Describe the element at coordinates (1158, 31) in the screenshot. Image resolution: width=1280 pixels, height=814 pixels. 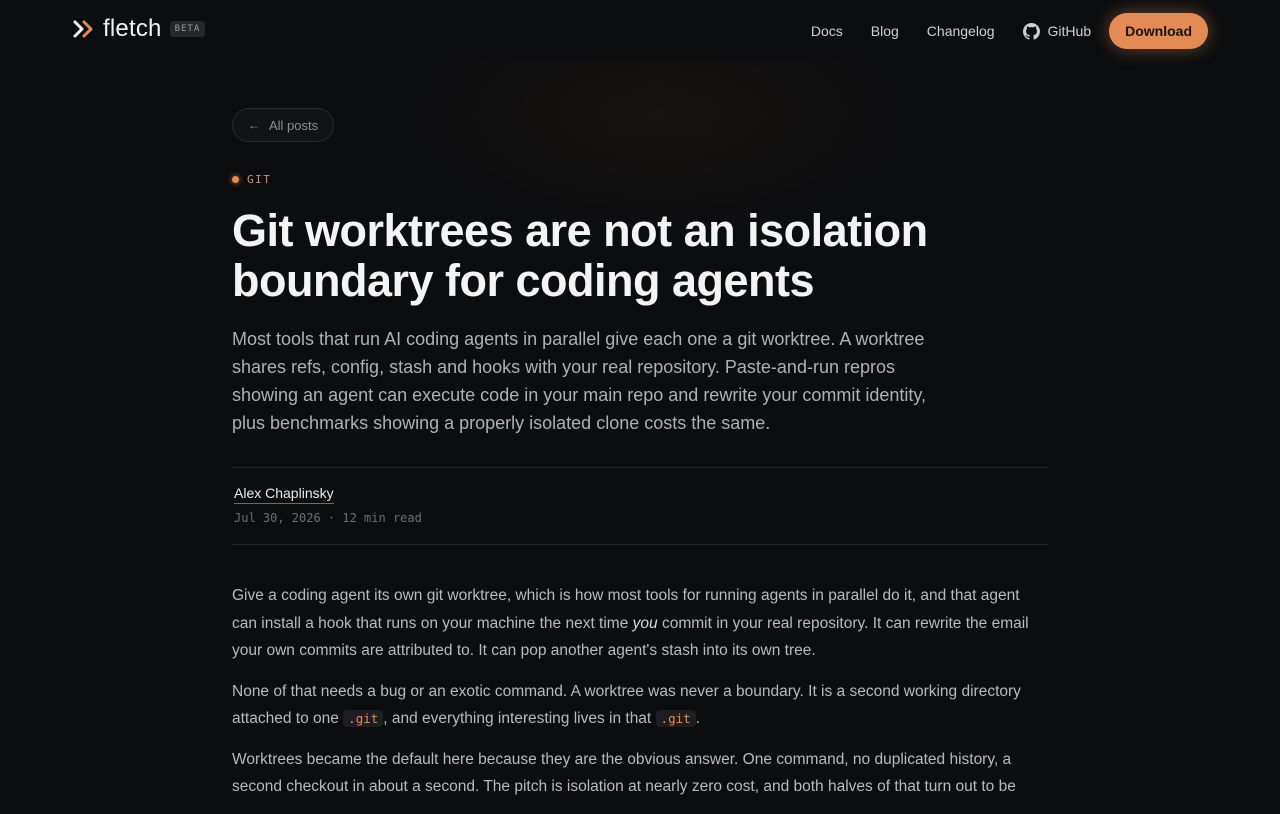
I see `download-button: Download` at that location.